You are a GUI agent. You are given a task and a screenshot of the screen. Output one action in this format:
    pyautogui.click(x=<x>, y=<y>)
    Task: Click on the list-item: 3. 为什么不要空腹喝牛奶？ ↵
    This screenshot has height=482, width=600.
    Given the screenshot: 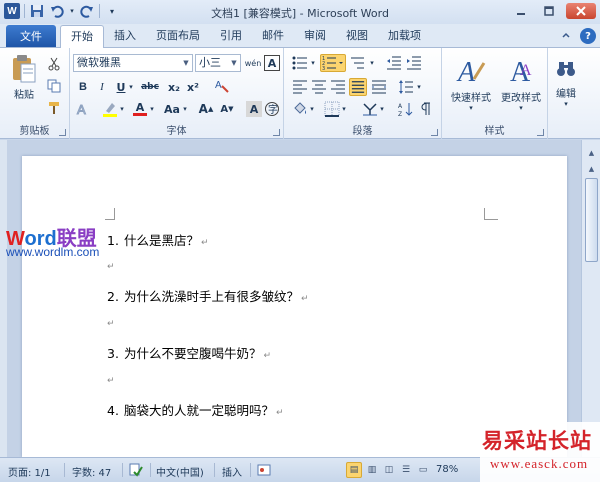 What is the action you would take?
    pyautogui.click(x=189, y=352)
    